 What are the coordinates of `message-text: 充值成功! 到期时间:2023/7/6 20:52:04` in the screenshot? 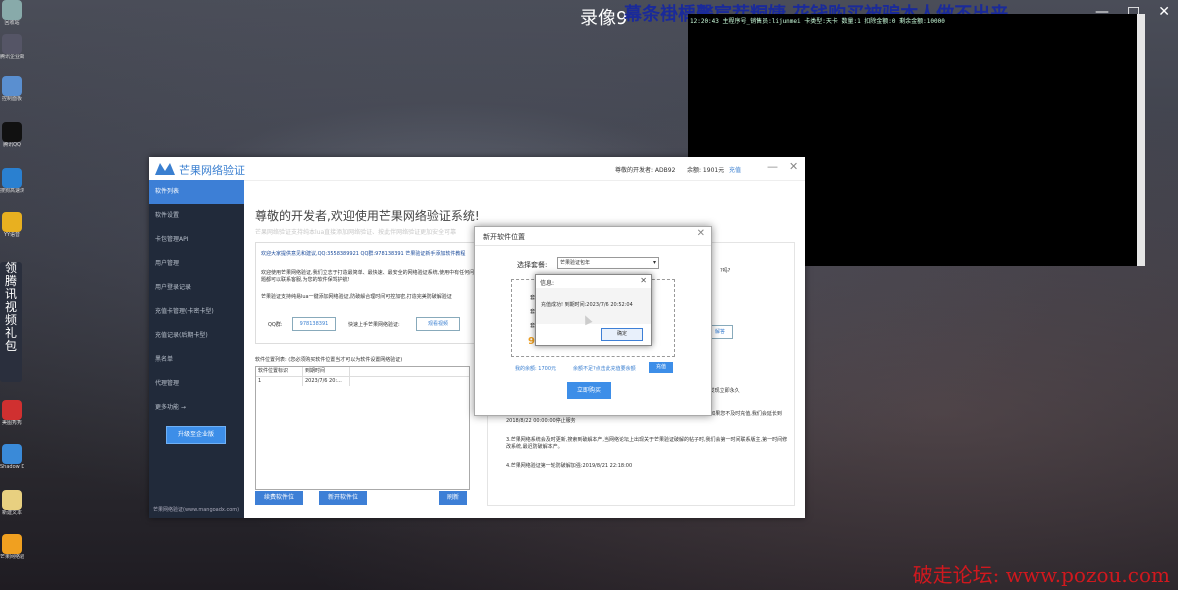 It's located at (587, 305).